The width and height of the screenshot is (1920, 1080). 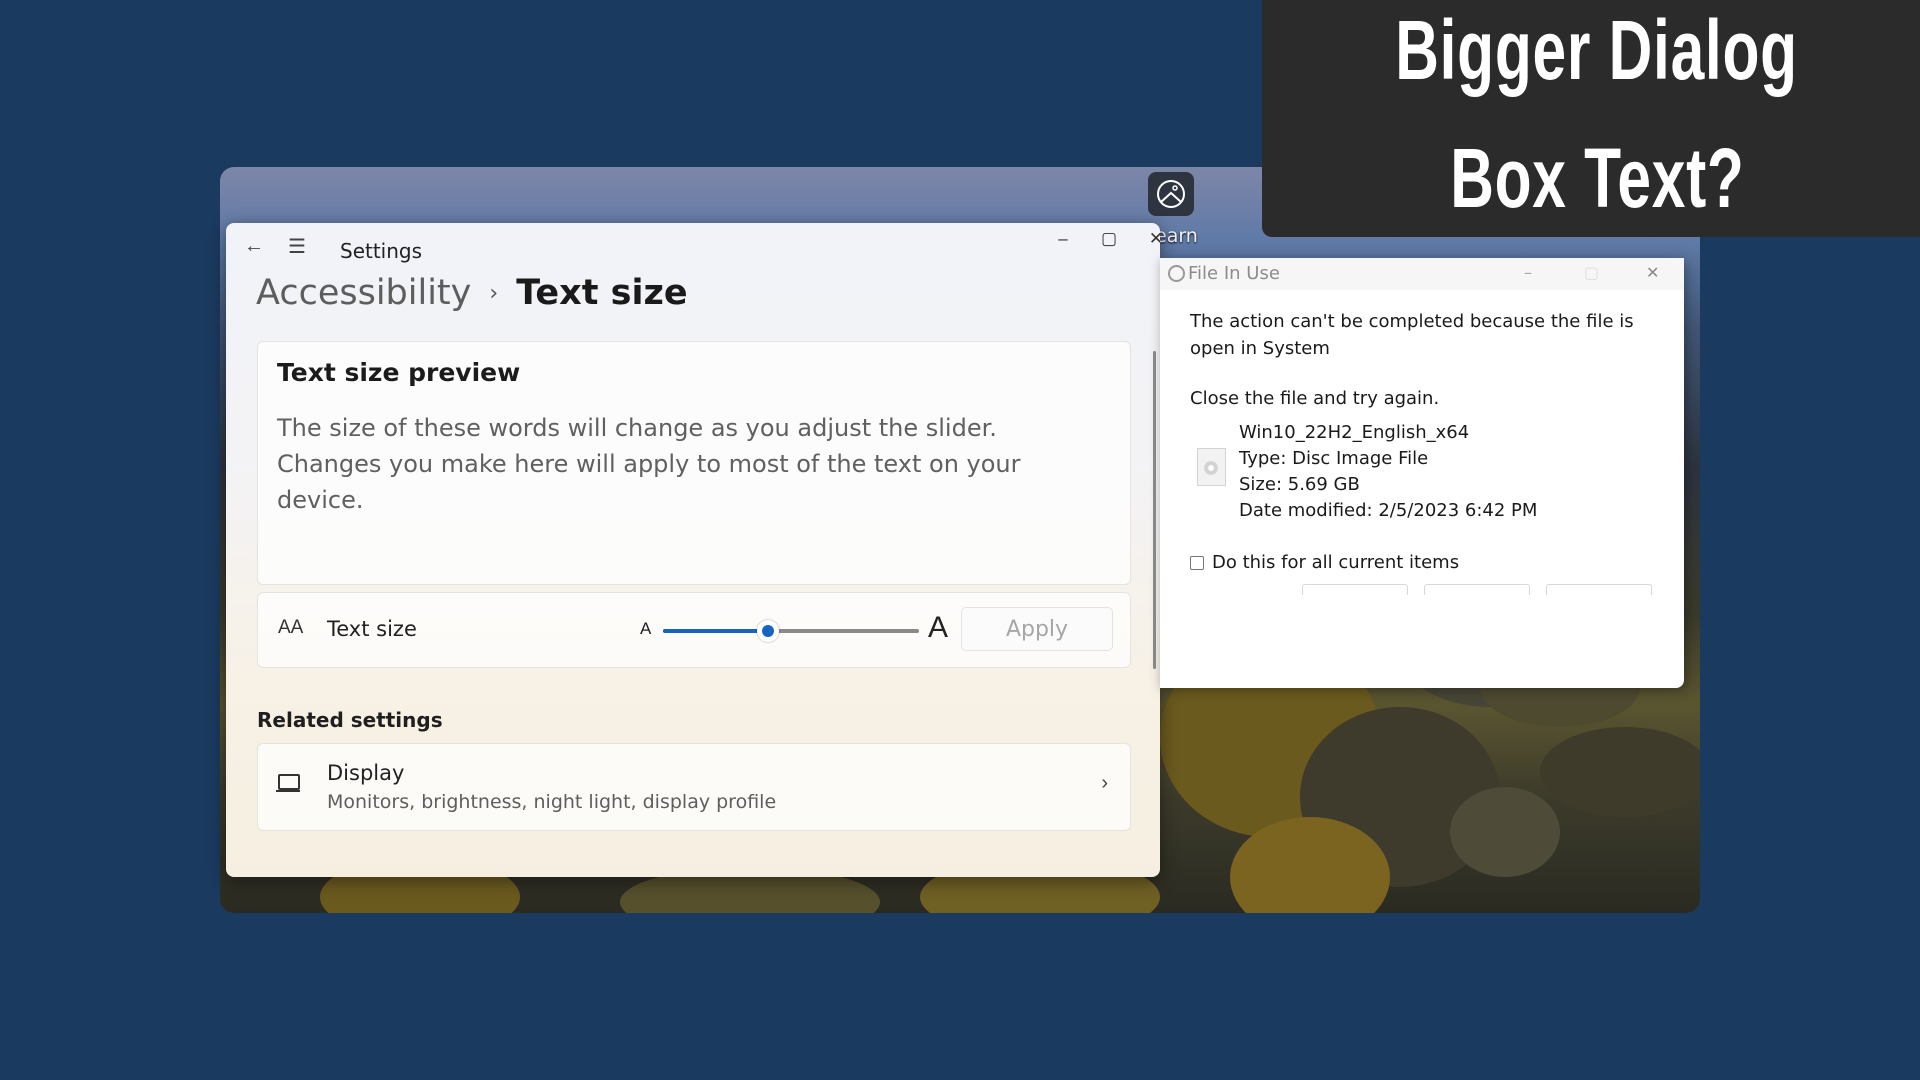 What do you see at coordinates (399, 372) in the screenshot?
I see `preview-title: Text size preview` at bounding box center [399, 372].